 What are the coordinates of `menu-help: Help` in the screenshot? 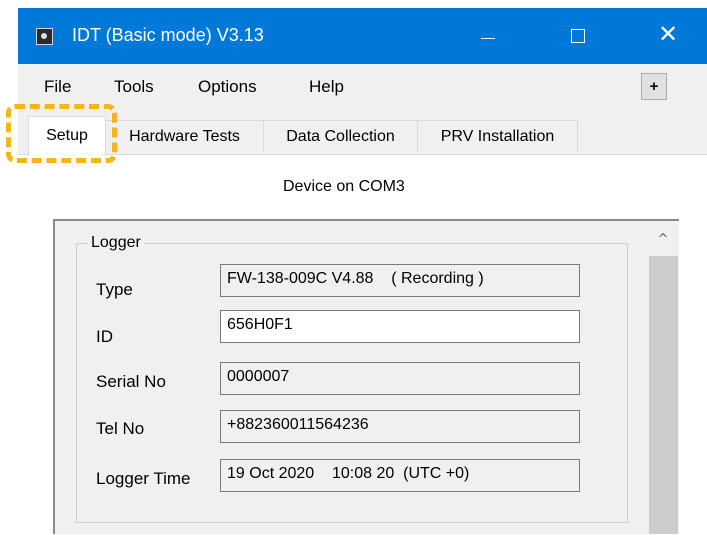 It's located at (326, 87).